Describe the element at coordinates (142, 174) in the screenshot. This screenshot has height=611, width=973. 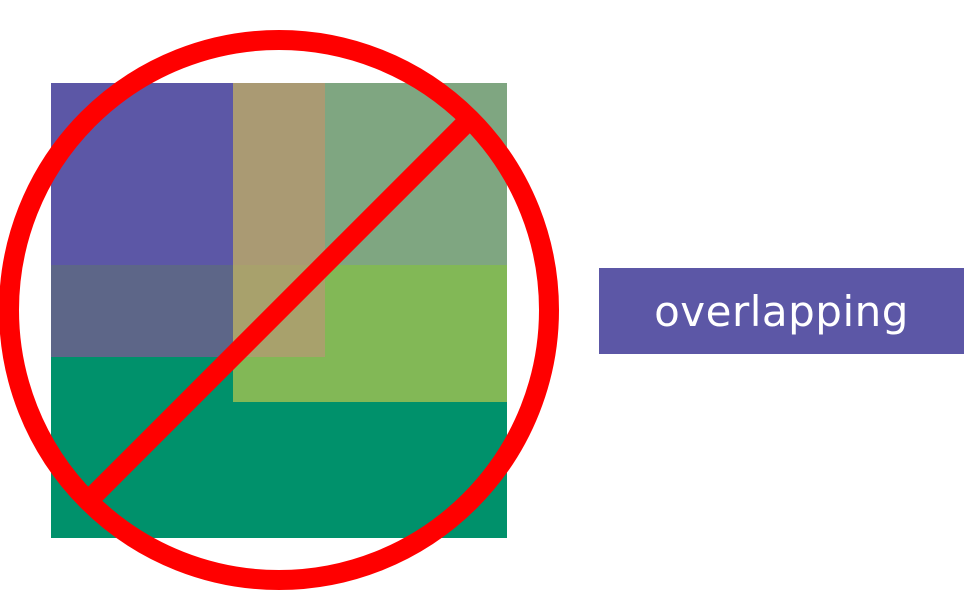
I see `square-purple` at that location.